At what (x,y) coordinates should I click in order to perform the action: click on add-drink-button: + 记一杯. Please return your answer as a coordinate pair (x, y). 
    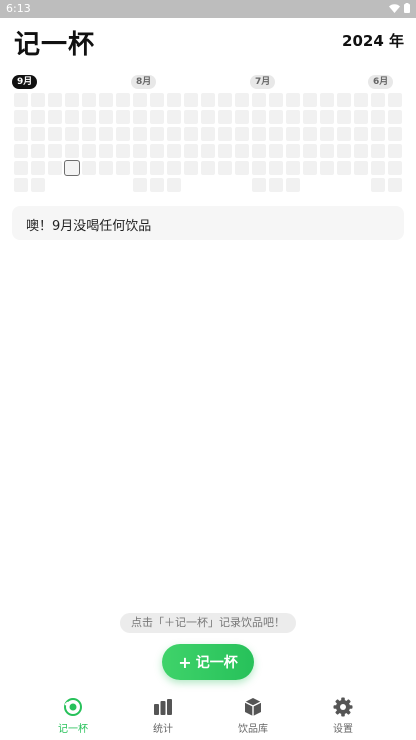
    Looking at the image, I should click on (208, 662).